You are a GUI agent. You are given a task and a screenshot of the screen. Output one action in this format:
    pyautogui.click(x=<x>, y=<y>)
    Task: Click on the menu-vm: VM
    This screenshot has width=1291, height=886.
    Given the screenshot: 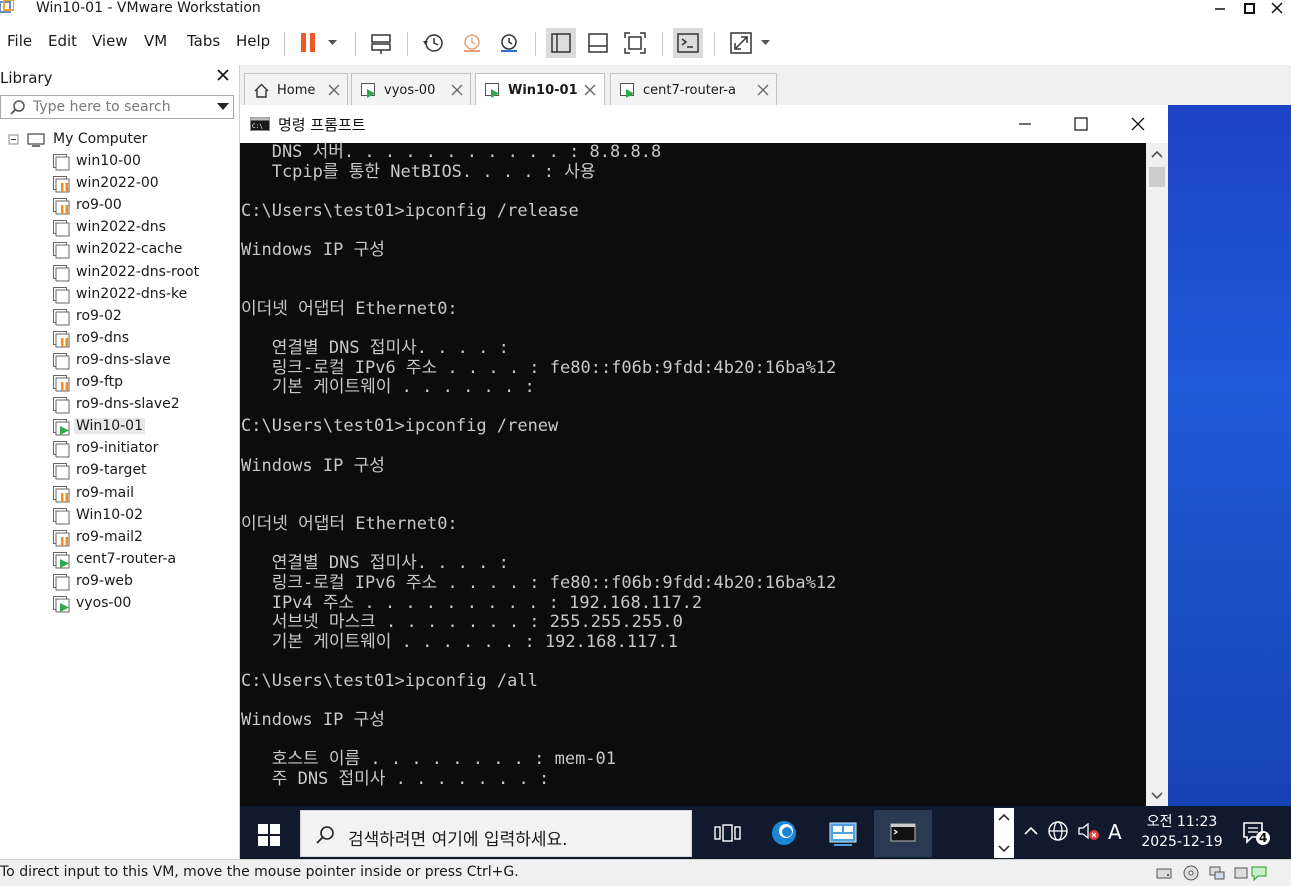 What is the action you would take?
    pyautogui.click(x=155, y=41)
    